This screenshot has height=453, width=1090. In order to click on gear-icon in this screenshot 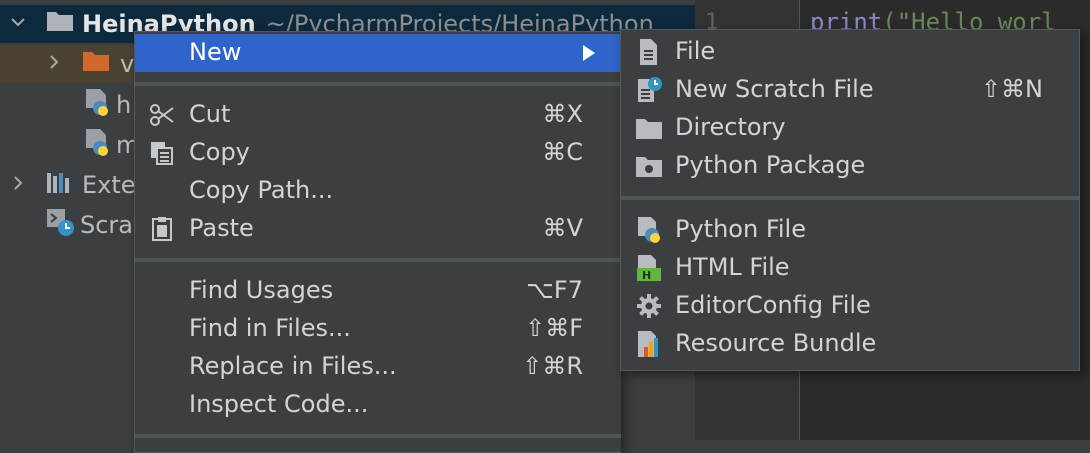, I will do `click(649, 306)`.